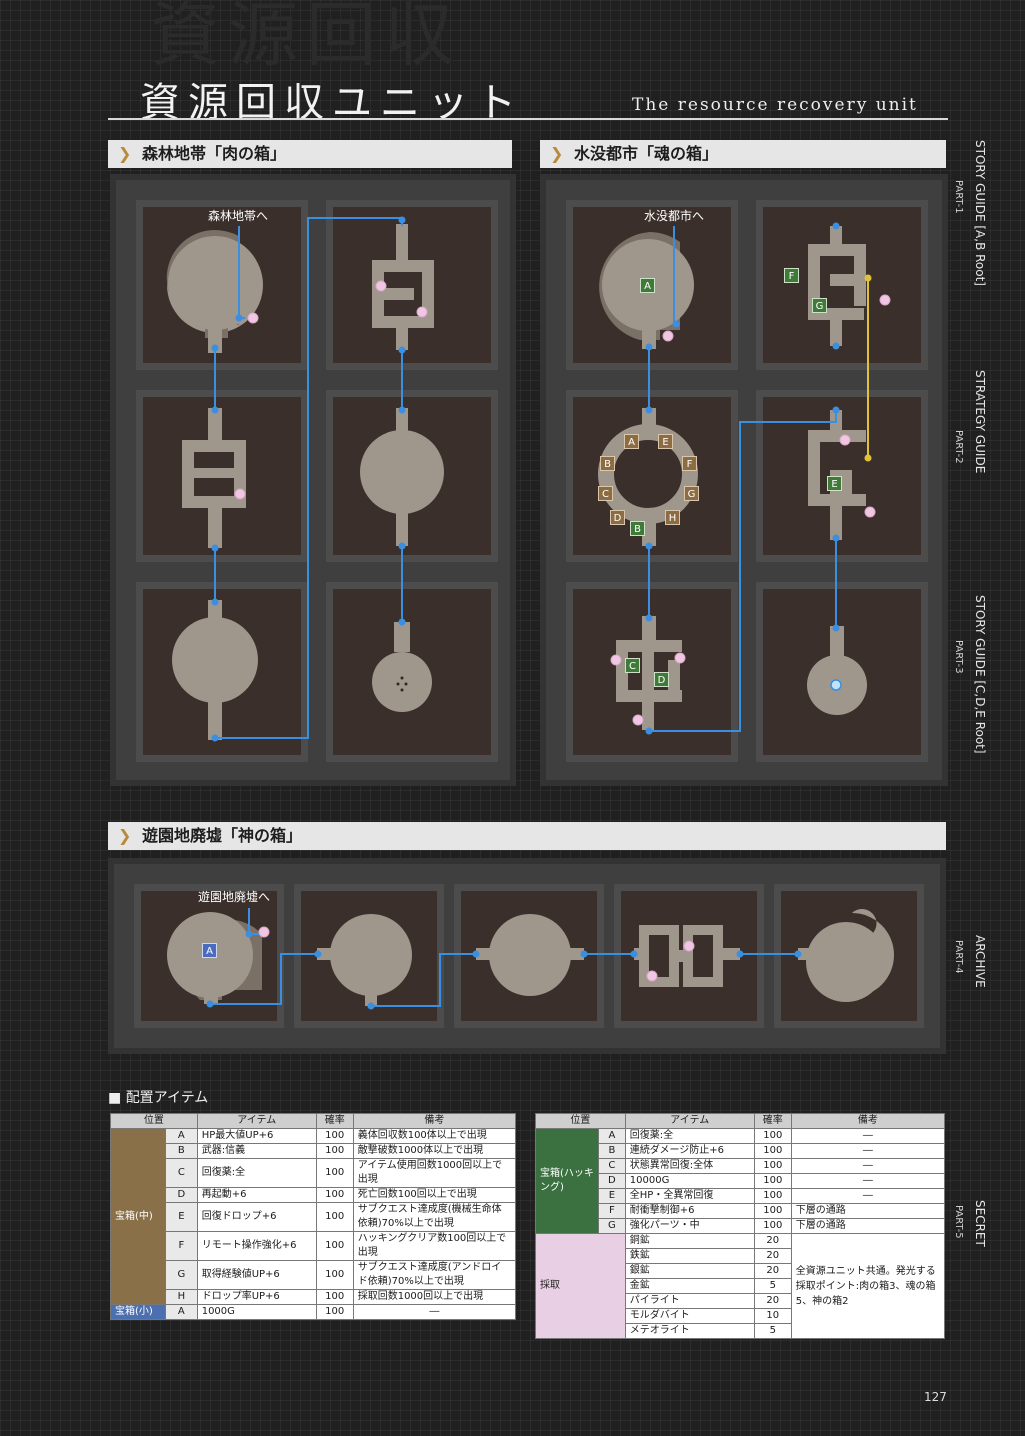 This screenshot has height=1436, width=1025. I want to click on row-rate: 5, so click(772, 1331).